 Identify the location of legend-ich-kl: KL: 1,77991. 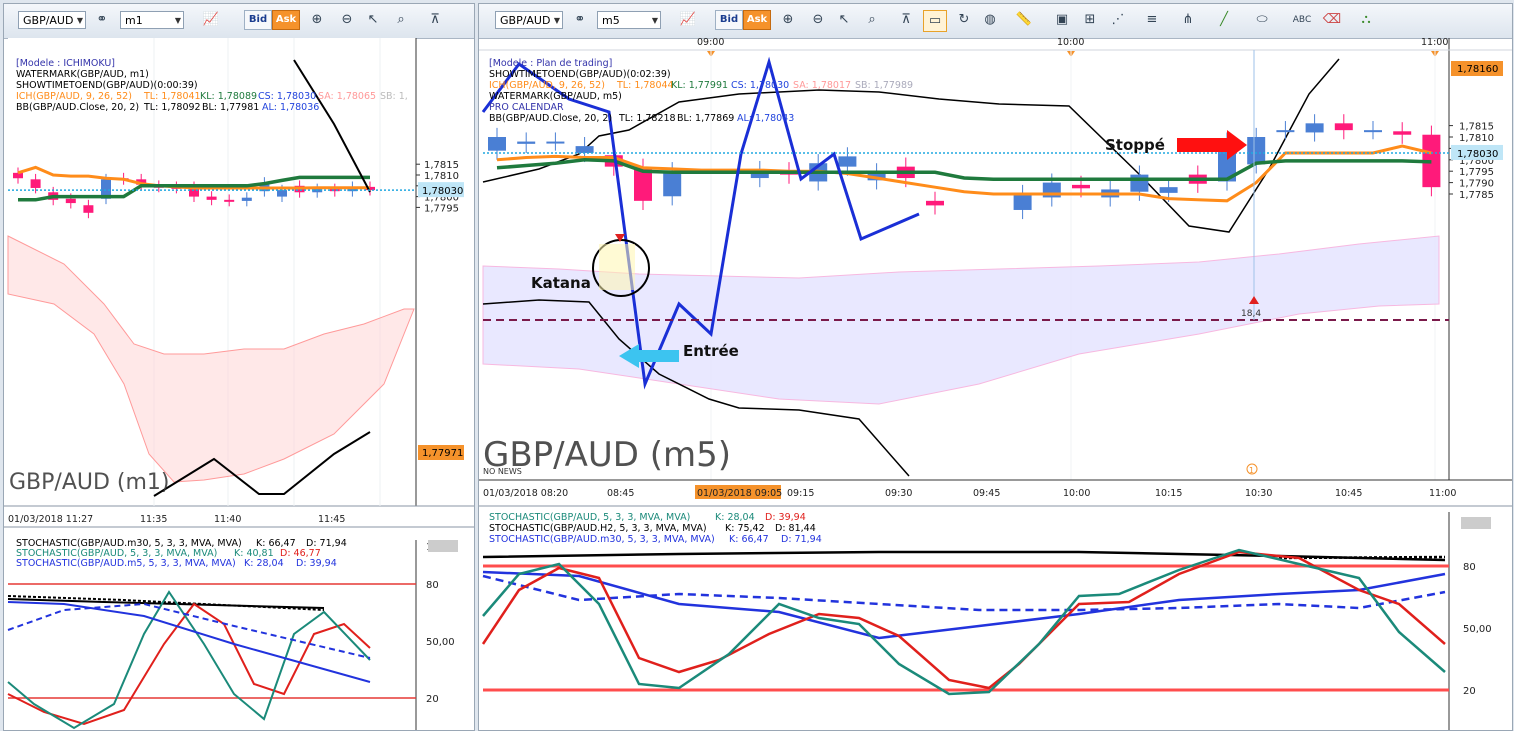
(699, 85).